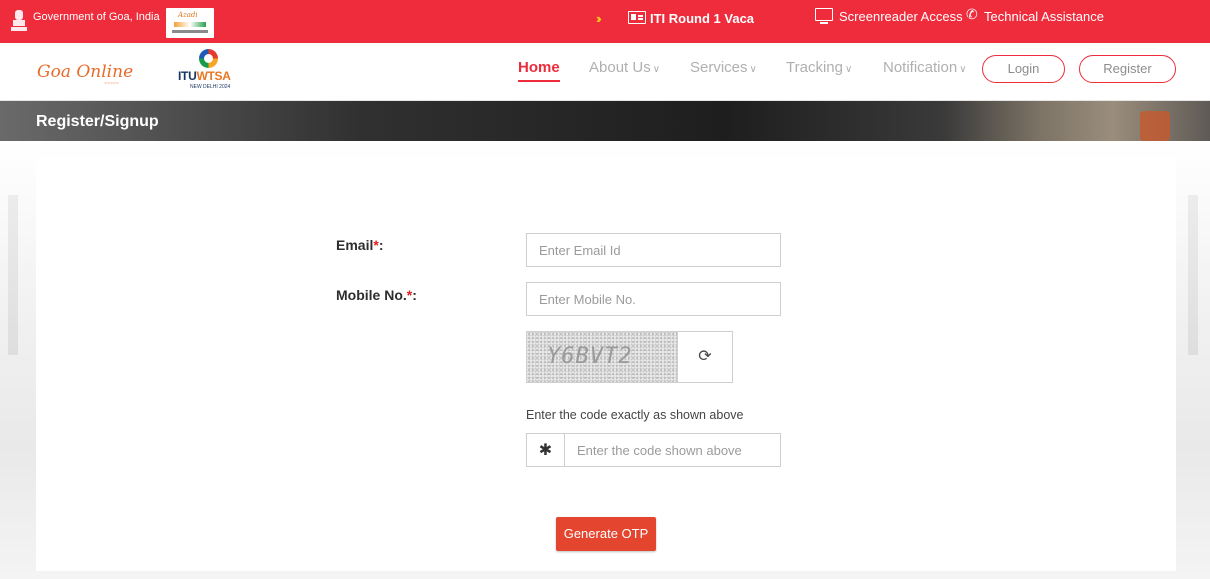  What do you see at coordinates (925, 67) in the screenshot?
I see `nav-notification: Notification ∨` at bounding box center [925, 67].